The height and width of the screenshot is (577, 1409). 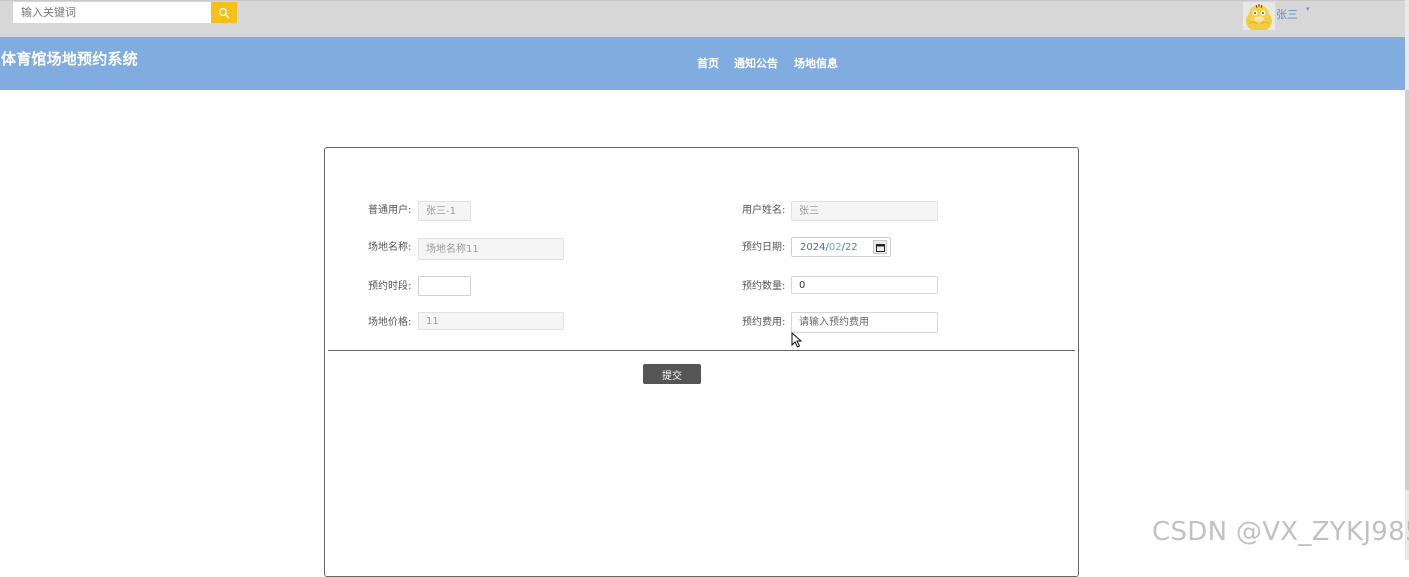 What do you see at coordinates (444, 211) in the screenshot?
I see `user-account-field` at bounding box center [444, 211].